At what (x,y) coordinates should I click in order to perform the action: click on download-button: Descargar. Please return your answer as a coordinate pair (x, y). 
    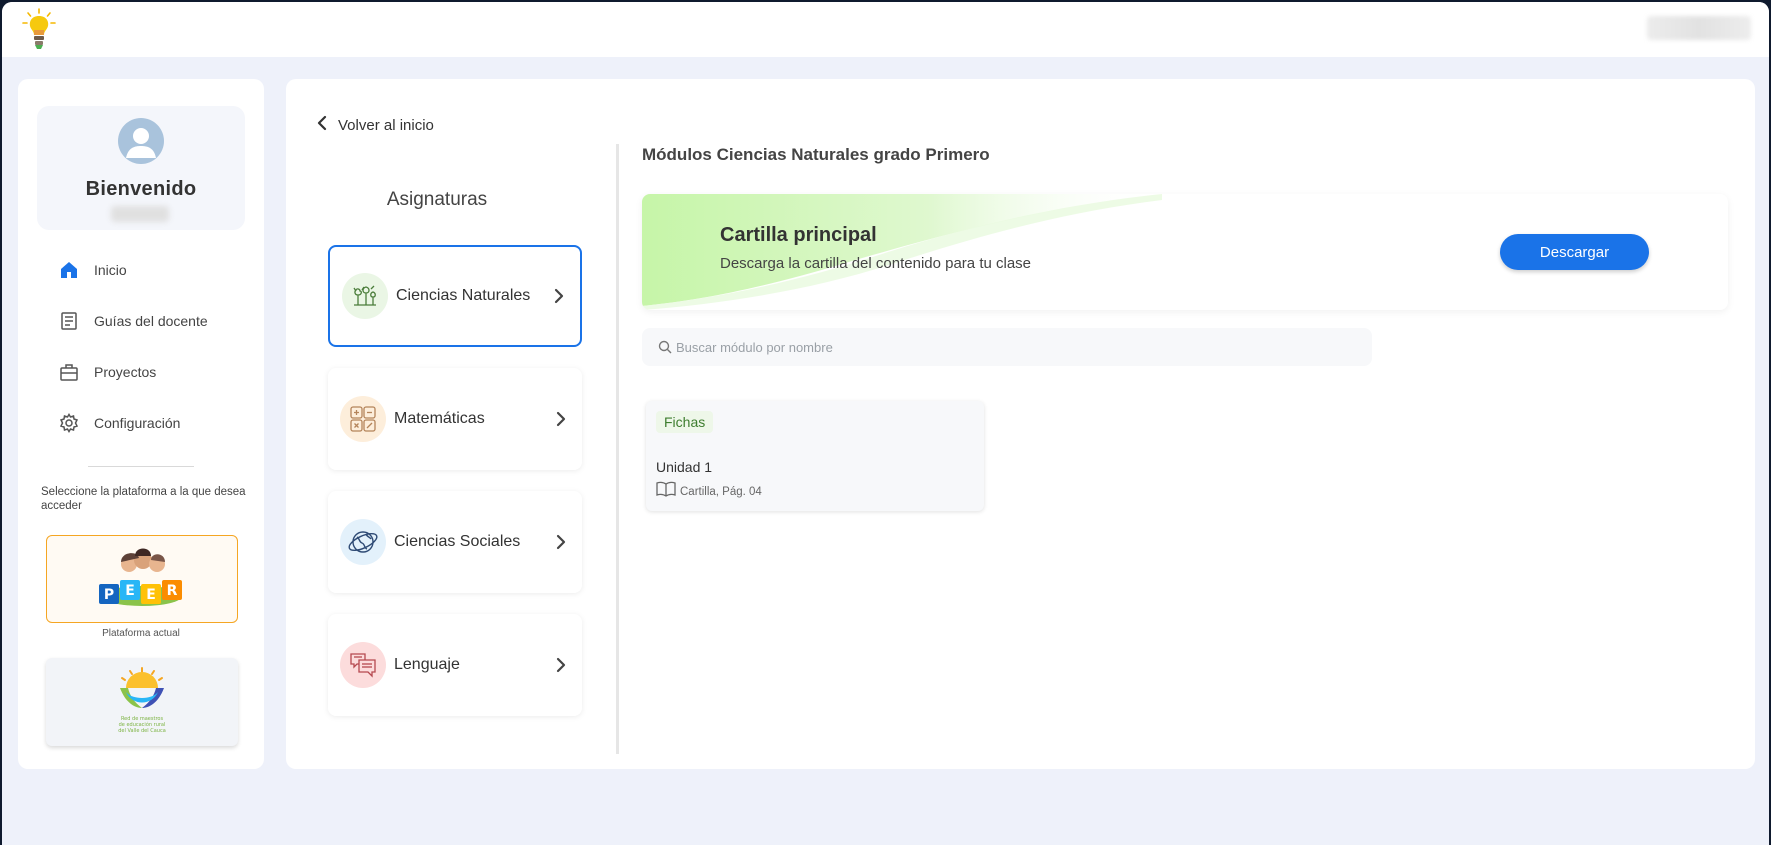
    Looking at the image, I should click on (1574, 252).